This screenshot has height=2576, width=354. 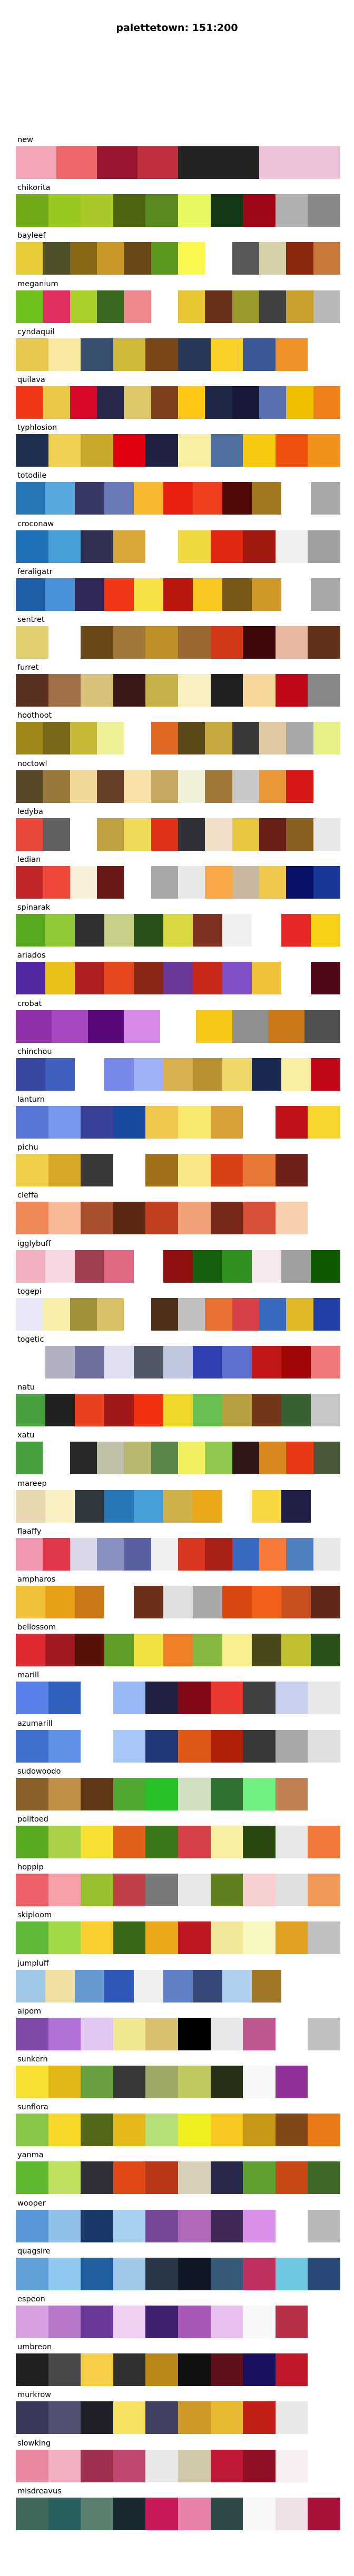 I want to click on palette-label: slowking, so click(x=34, y=2444).